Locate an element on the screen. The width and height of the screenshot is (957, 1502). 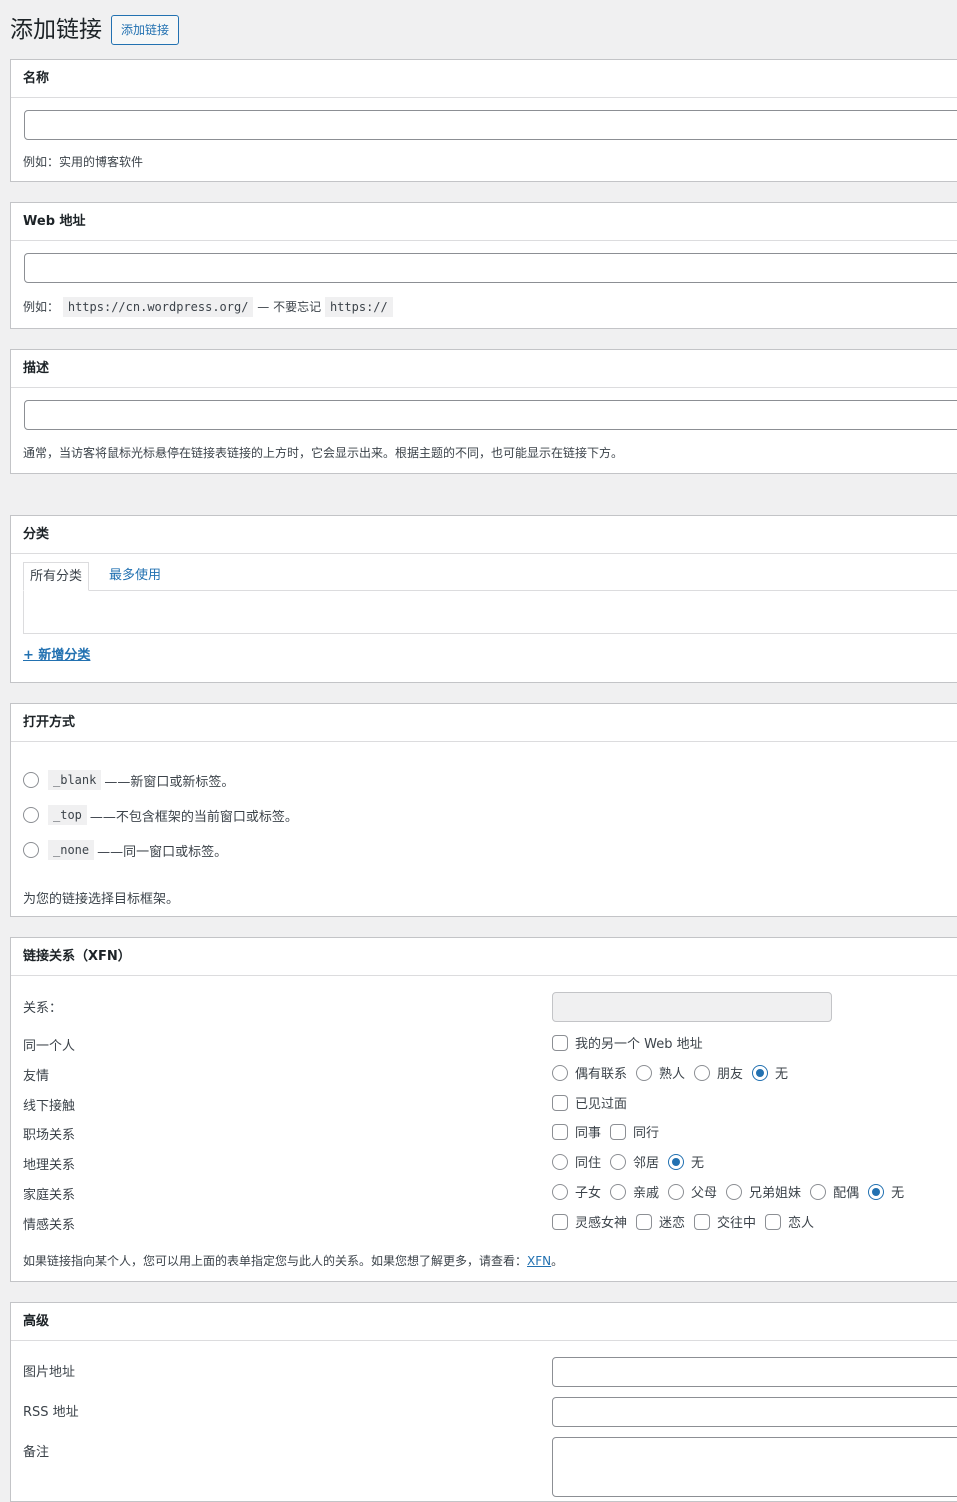
tab-most-used: 最多使用 is located at coordinates (135, 576).